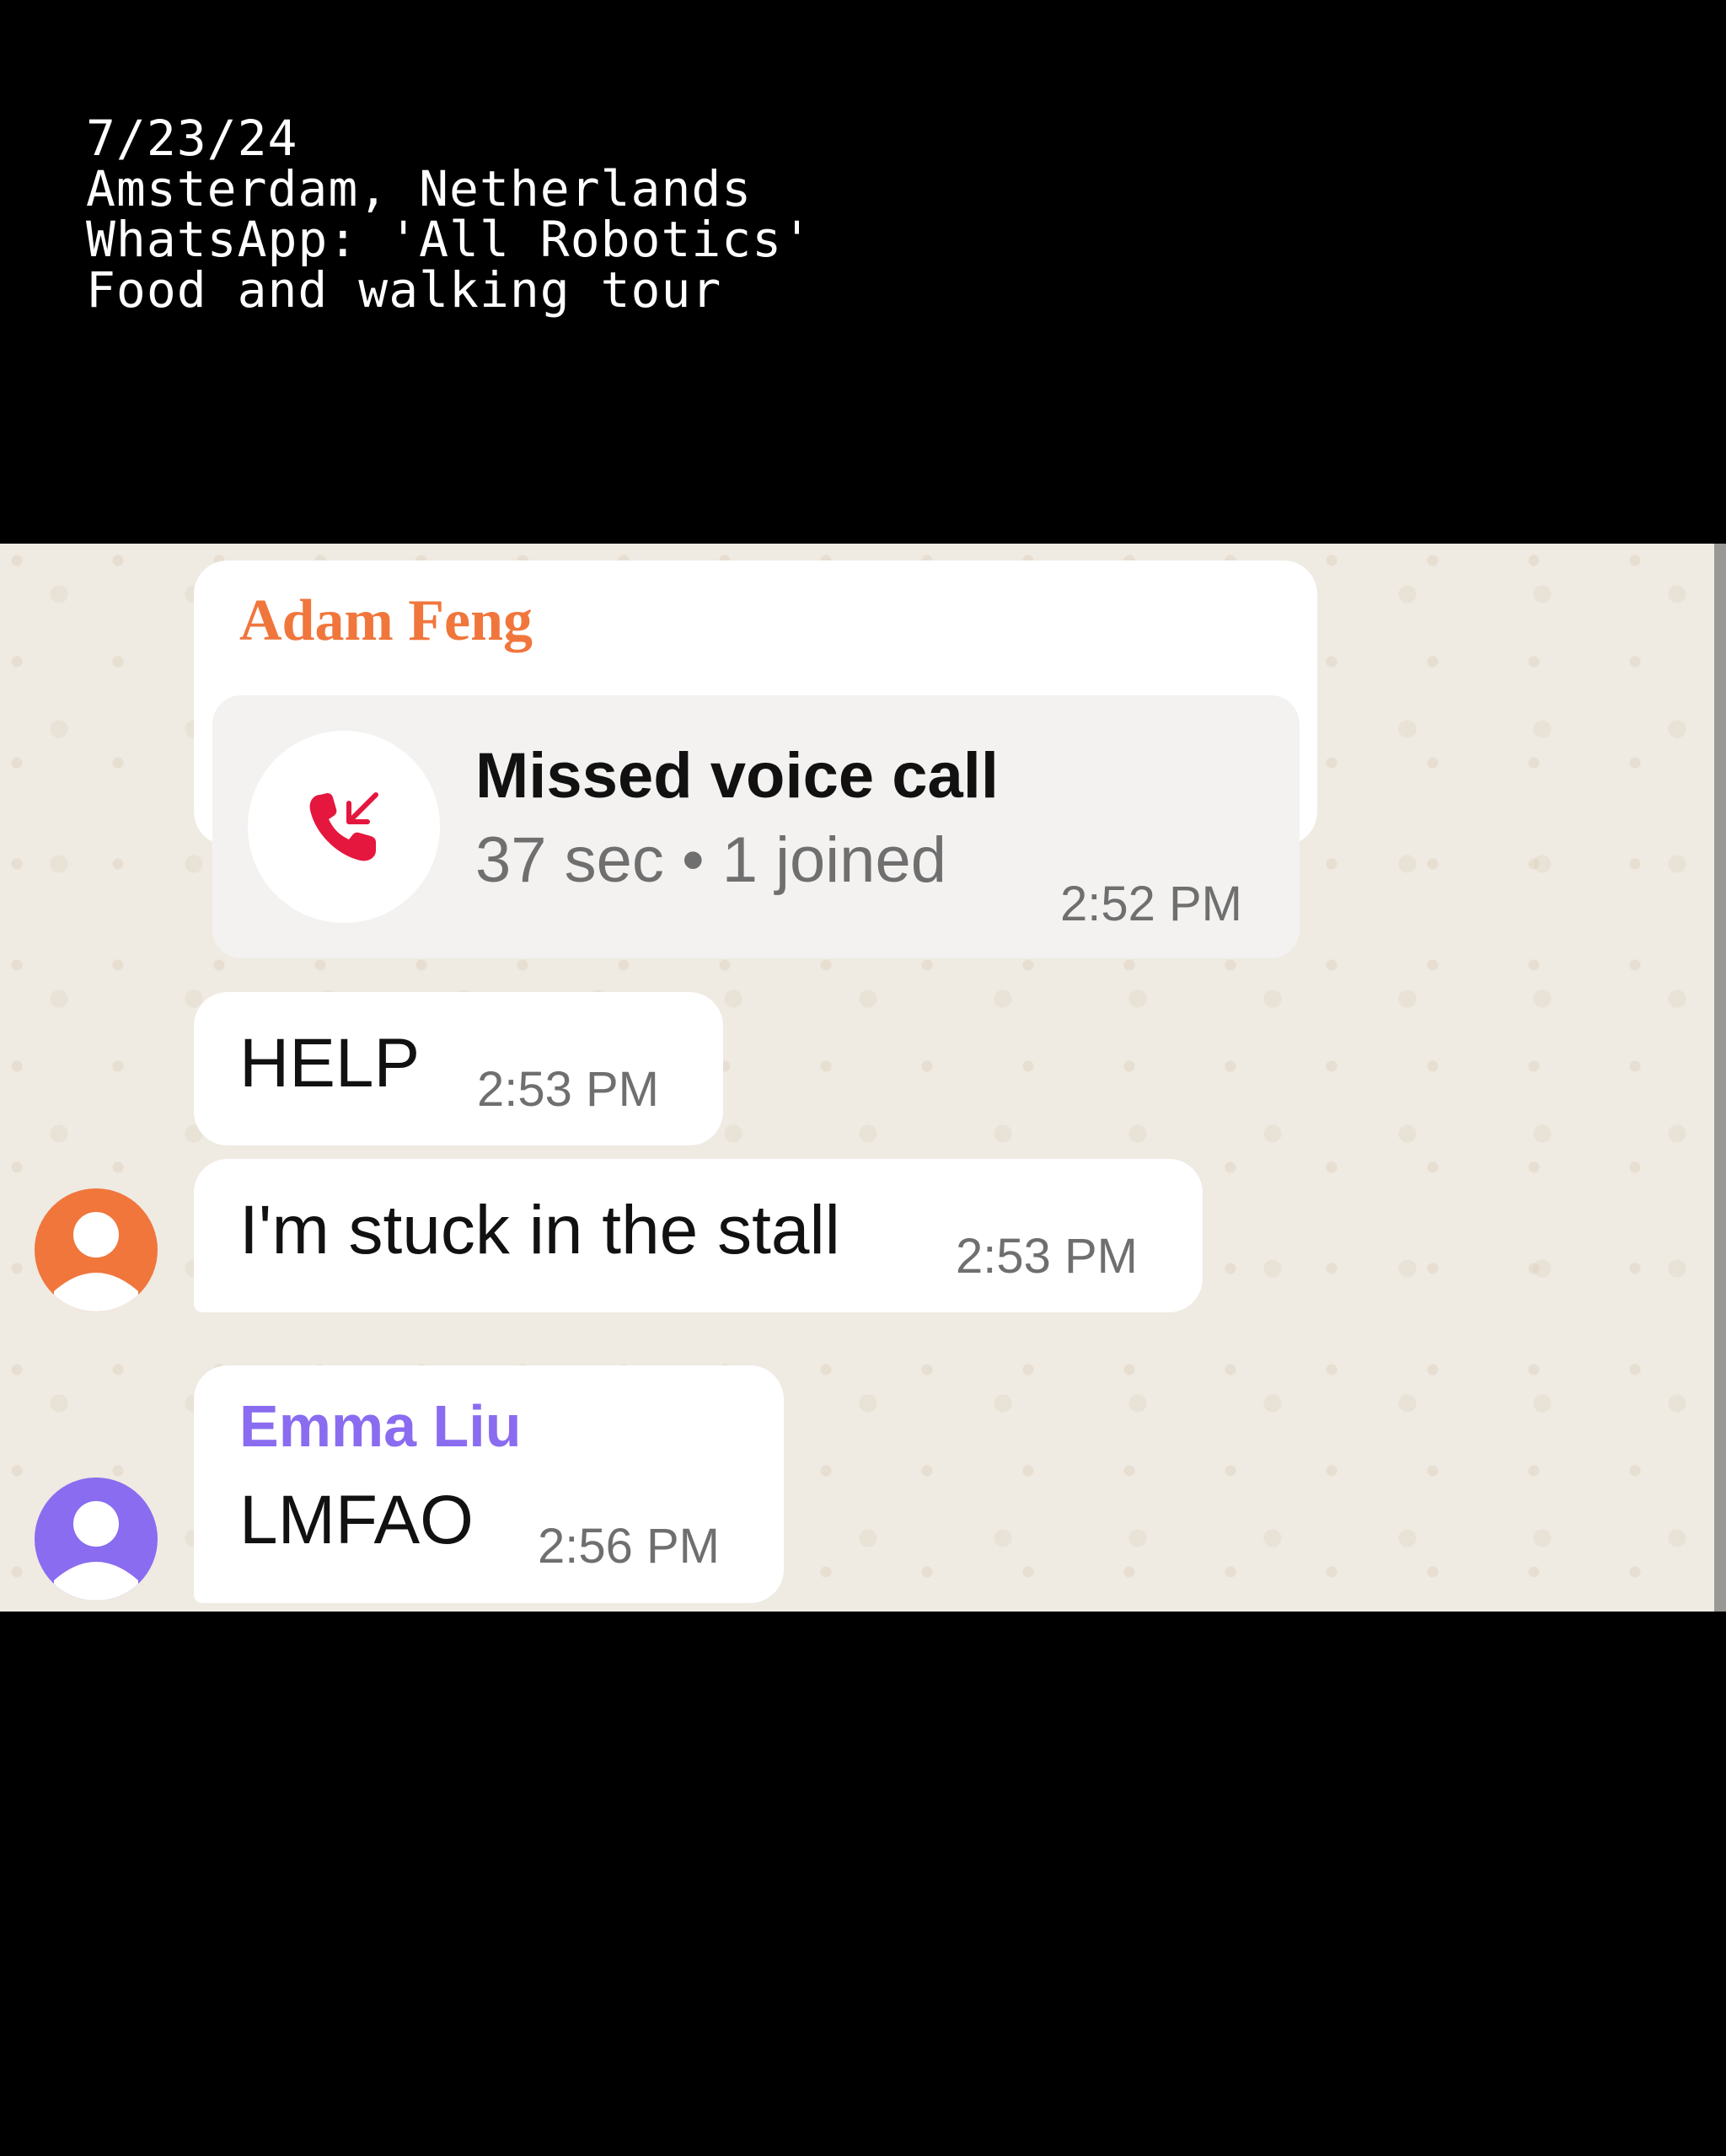 The width and height of the screenshot is (1726, 2156). What do you see at coordinates (629, 1546) in the screenshot?
I see `message-time: 2:56 PM` at bounding box center [629, 1546].